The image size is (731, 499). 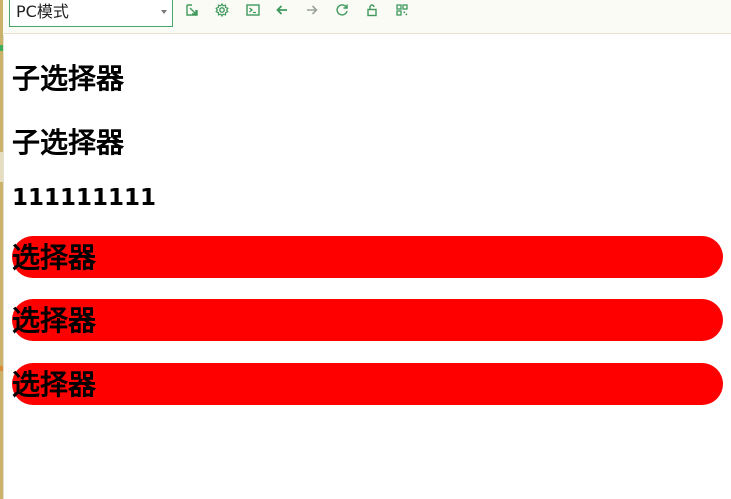 I want to click on device-mode-value: PC模式, so click(x=42, y=11).